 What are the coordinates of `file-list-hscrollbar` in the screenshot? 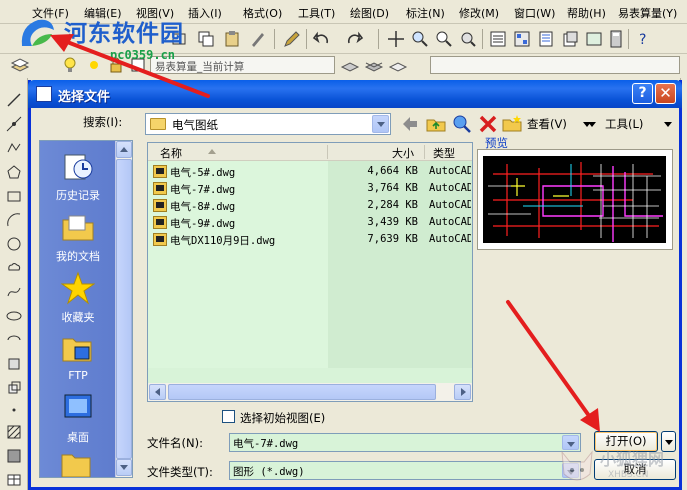 It's located at (310, 392).